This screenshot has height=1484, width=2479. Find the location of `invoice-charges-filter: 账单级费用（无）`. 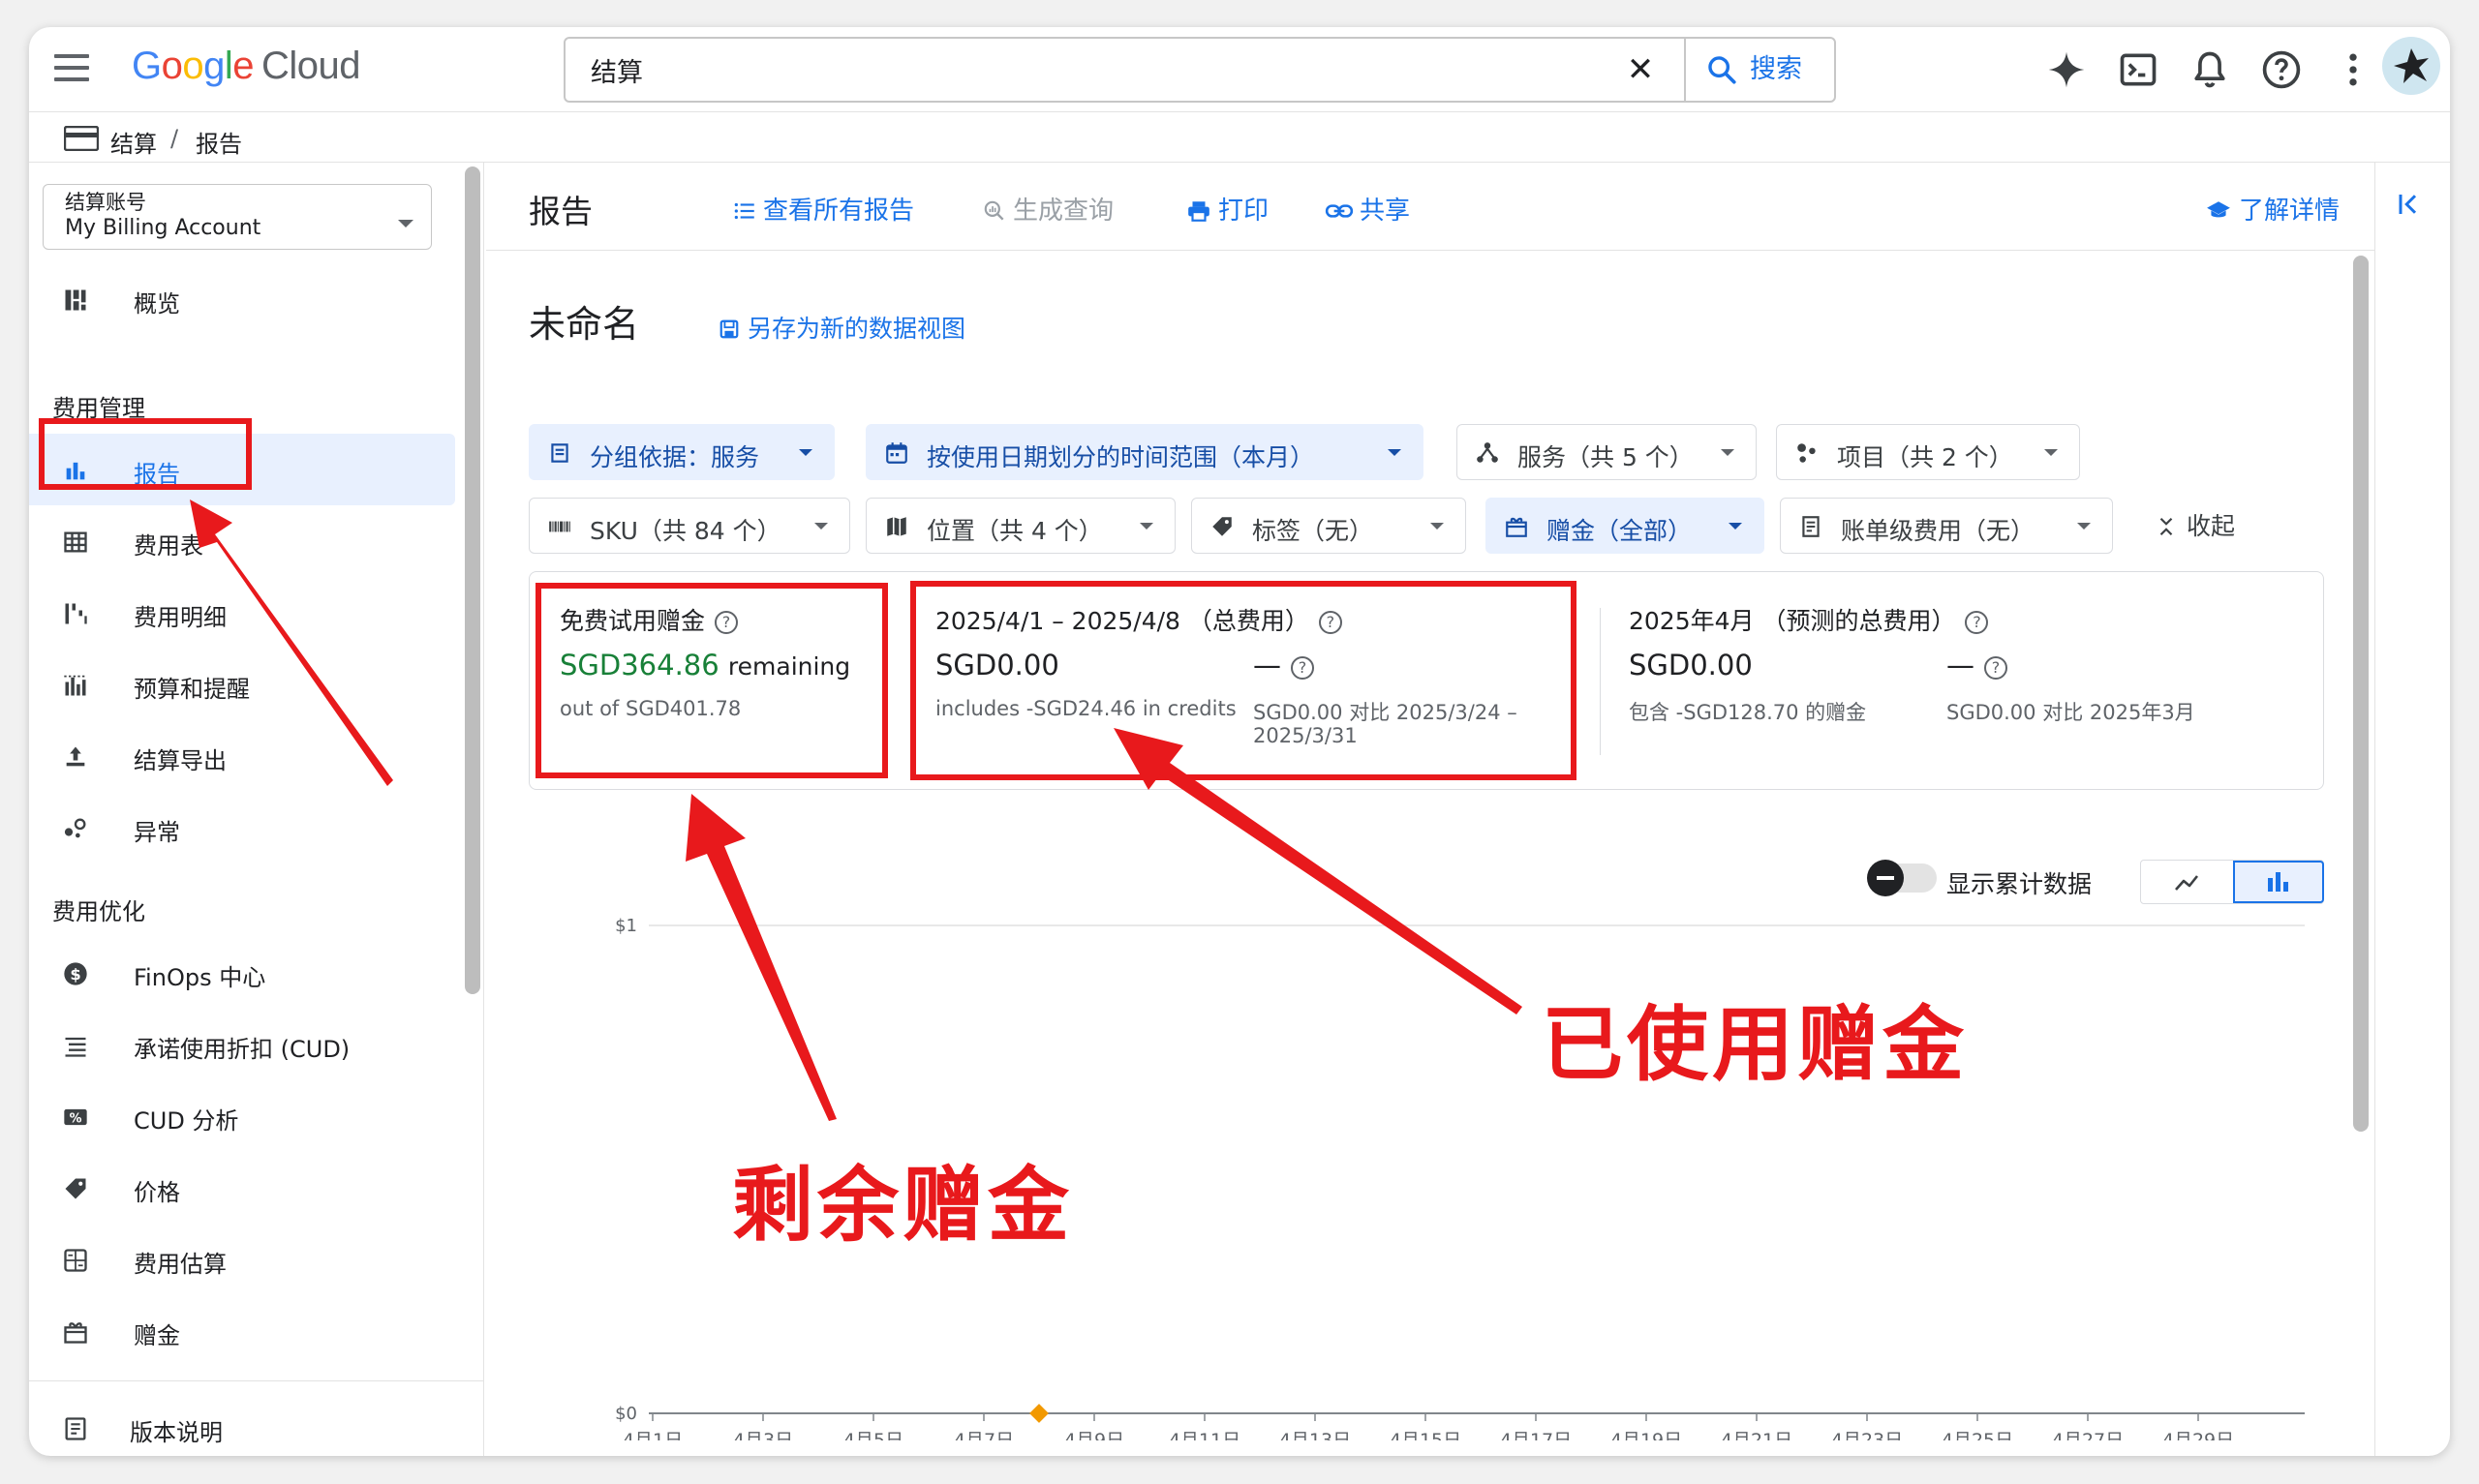

invoice-charges-filter: 账单级费用（无） is located at coordinates (1946, 526).